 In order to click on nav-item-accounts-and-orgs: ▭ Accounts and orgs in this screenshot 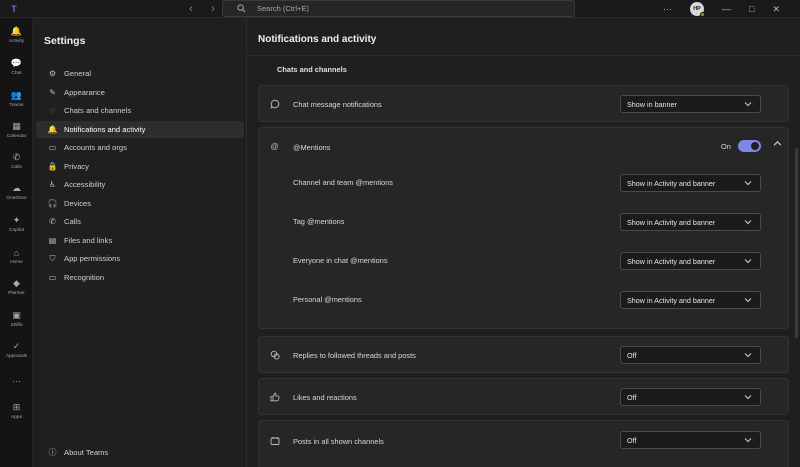, I will do `click(140, 147)`.